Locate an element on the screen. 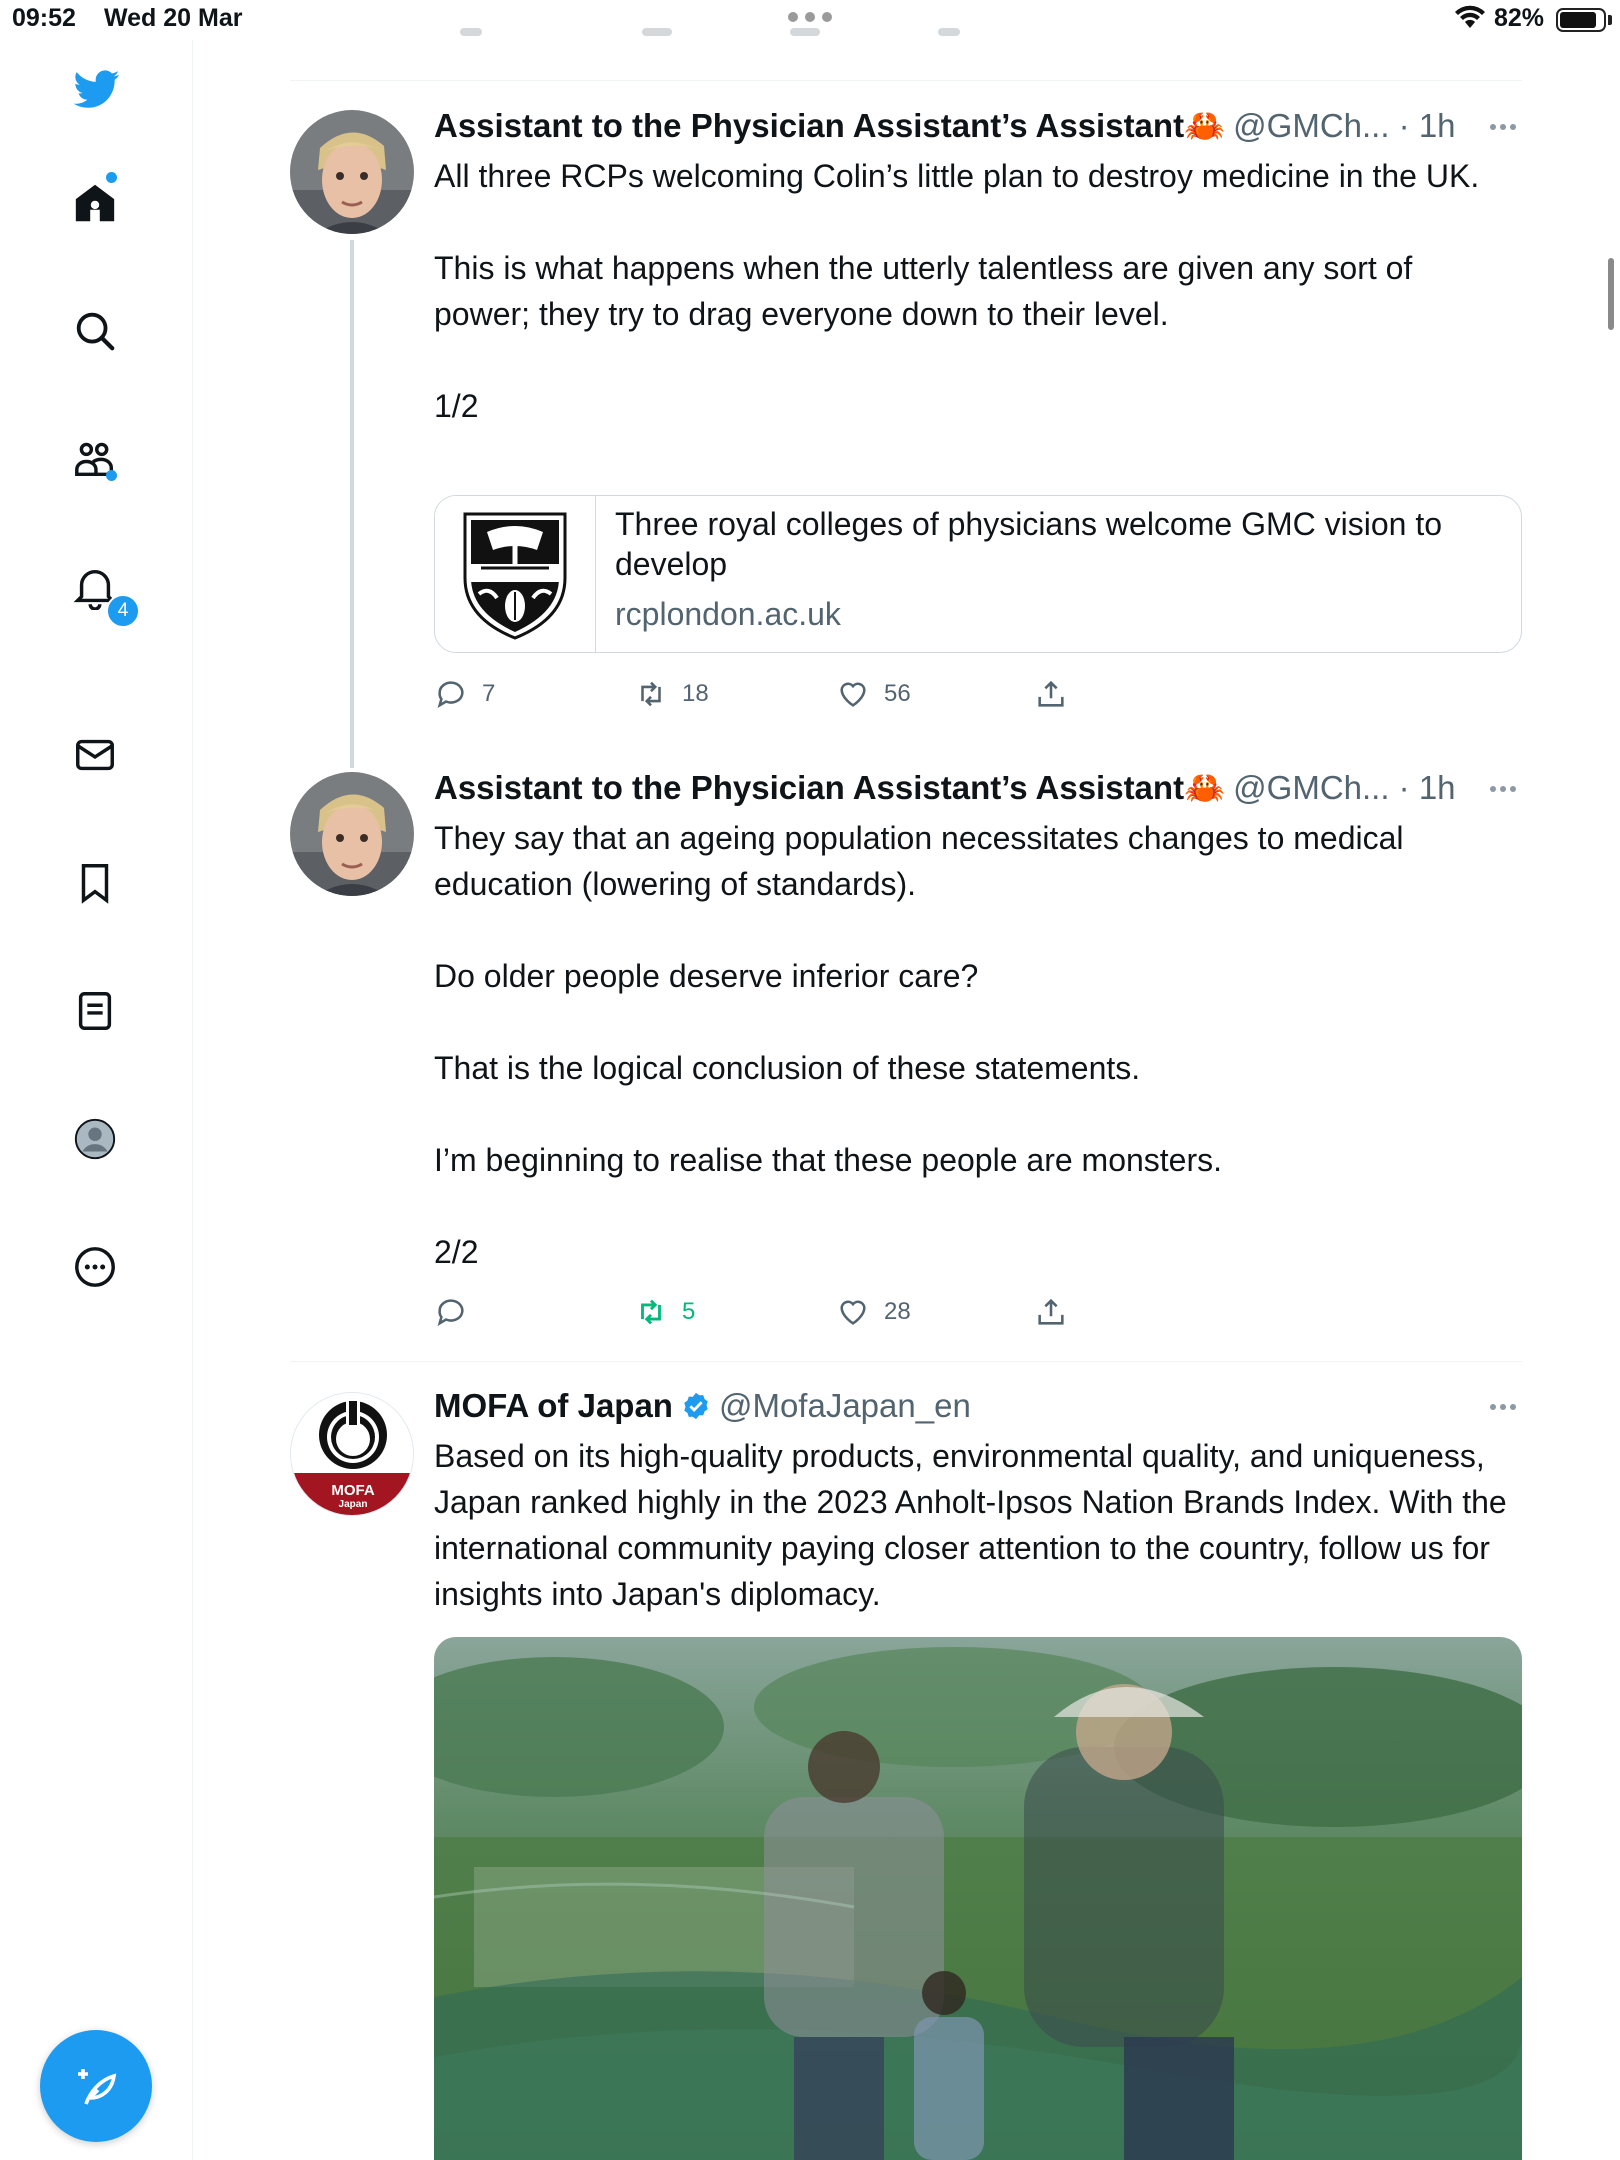  thread-connector is located at coordinates (352, 504).